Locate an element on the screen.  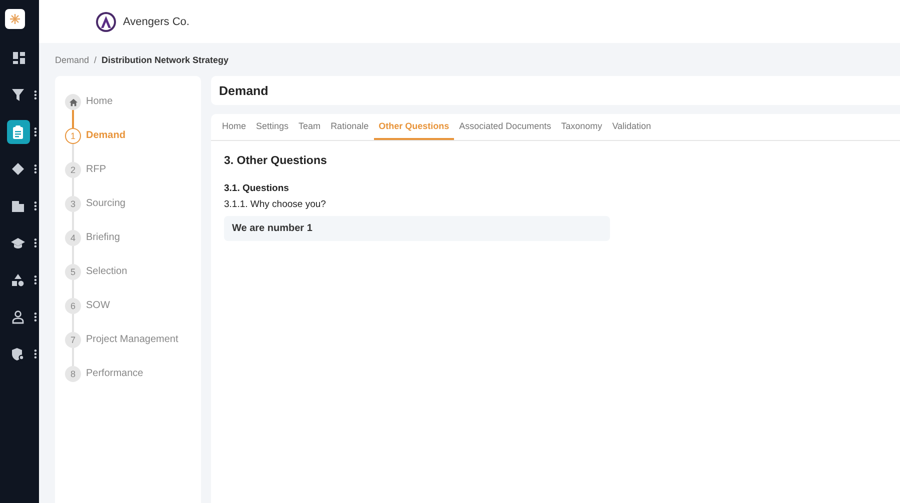
subsection-title: 3.1. Questions is located at coordinates (257, 188).